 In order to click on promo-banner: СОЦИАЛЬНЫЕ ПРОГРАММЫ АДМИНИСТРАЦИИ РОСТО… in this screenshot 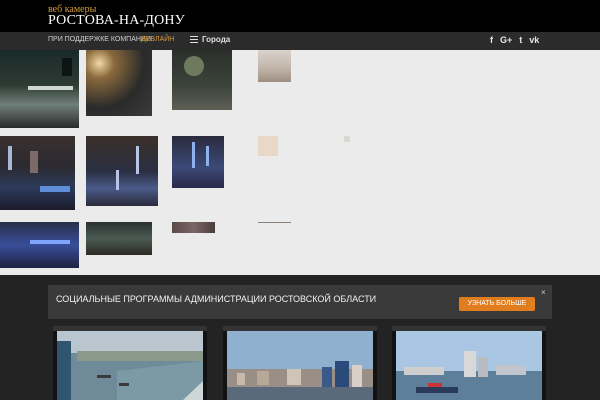, I will do `click(300, 302)`.